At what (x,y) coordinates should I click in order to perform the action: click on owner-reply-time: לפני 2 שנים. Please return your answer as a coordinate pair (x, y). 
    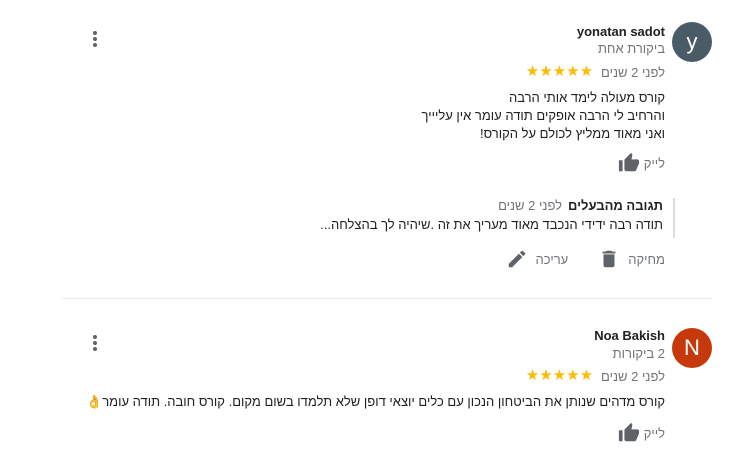
    Looking at the image, I should click on (530, 205).